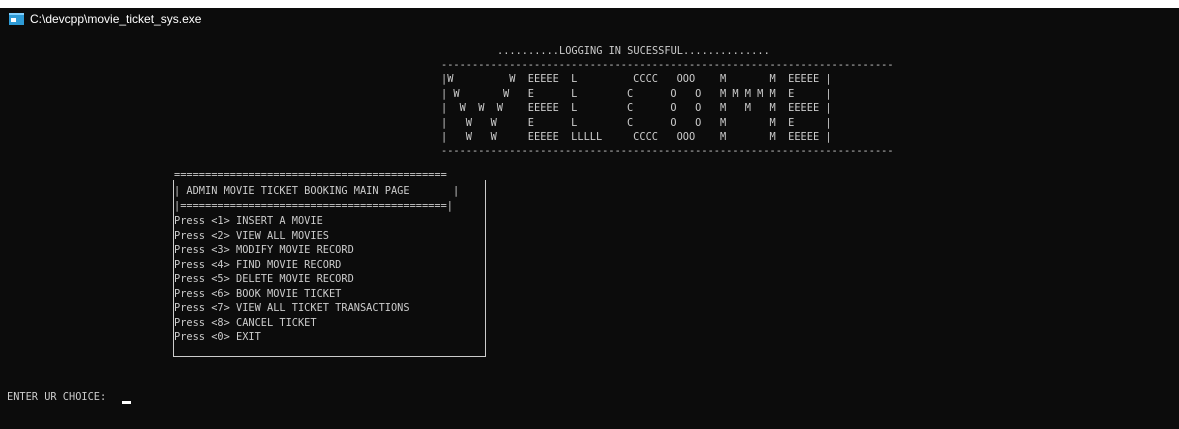 This screenshot has height=429, width=1179. Describe the element at coordinates (251, 236) in the screenshot. I see `menu-item-view-movies: Press <2> VIEW ALL MOVIES` at that location.